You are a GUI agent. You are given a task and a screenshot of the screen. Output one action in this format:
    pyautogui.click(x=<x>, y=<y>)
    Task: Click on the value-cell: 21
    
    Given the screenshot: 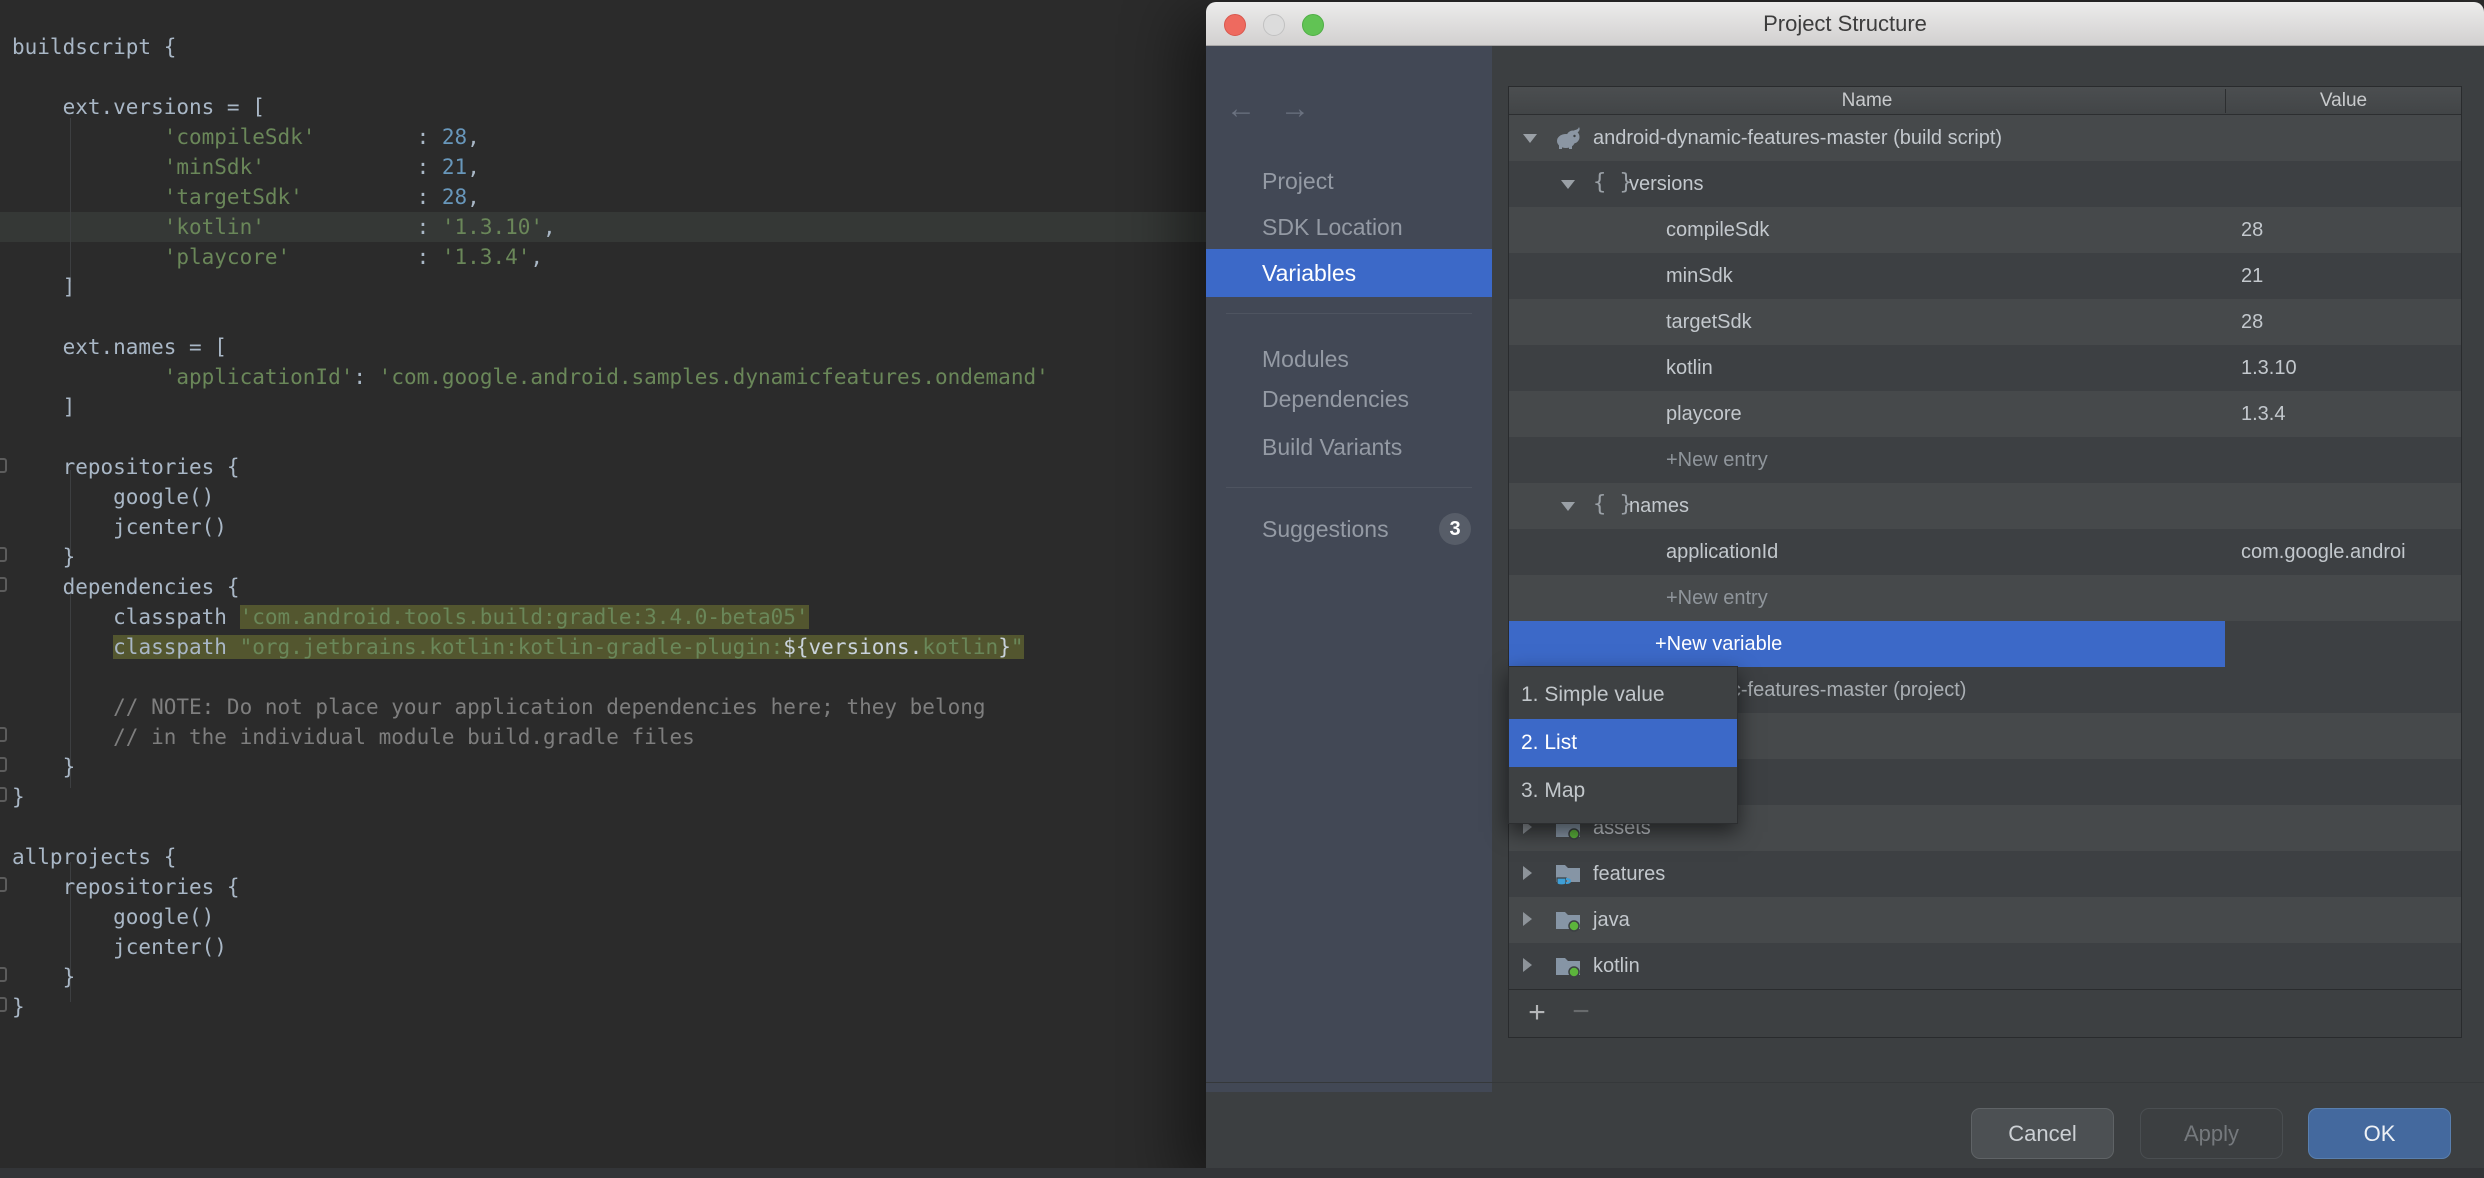 What is the action you would take?
    pyautogui.click(x=2347, y=276)
    